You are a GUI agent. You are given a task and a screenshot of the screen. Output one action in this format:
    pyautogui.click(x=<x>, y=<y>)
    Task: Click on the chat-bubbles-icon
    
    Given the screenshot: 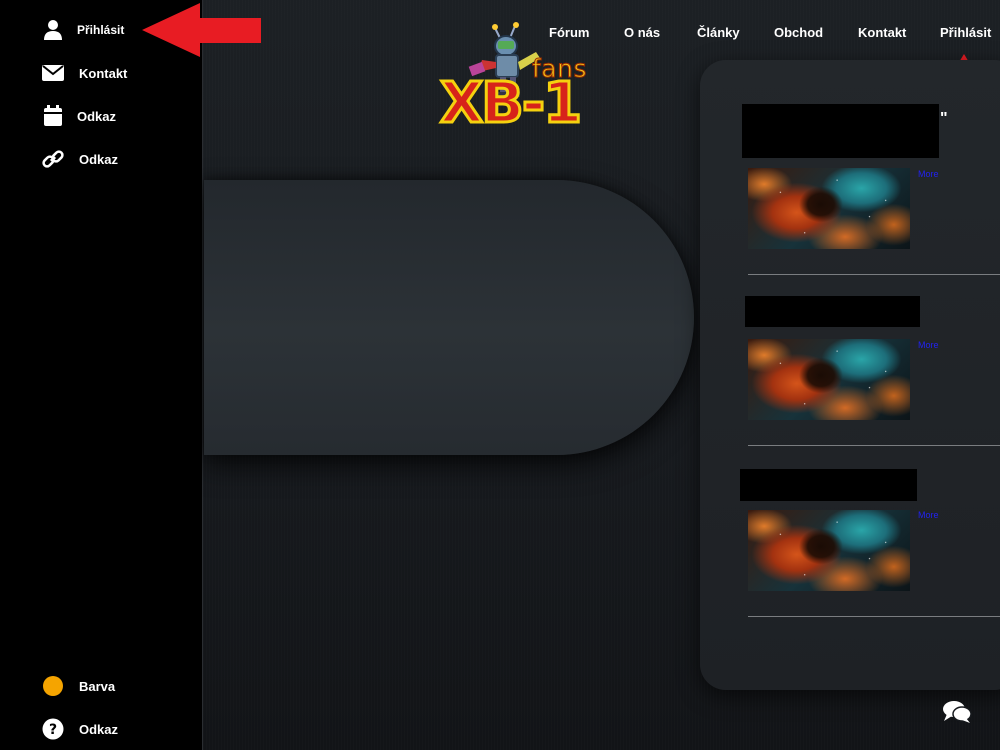 What is the action you would take?
    pyautogui.click(x=957, y=712)
    